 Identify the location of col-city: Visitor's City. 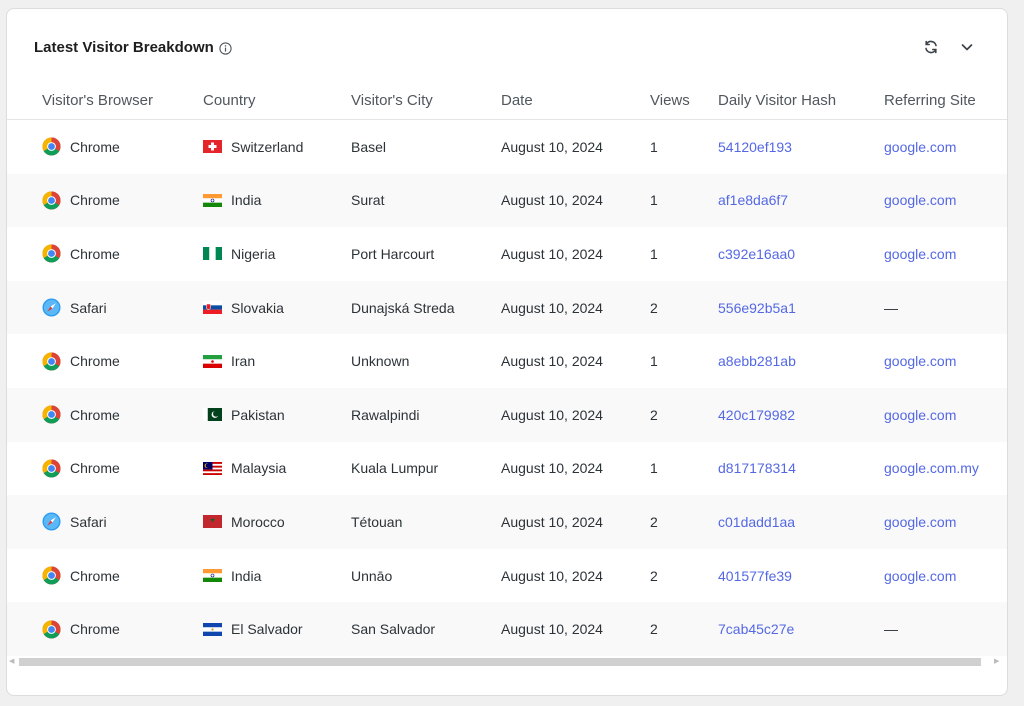
(392, 101).